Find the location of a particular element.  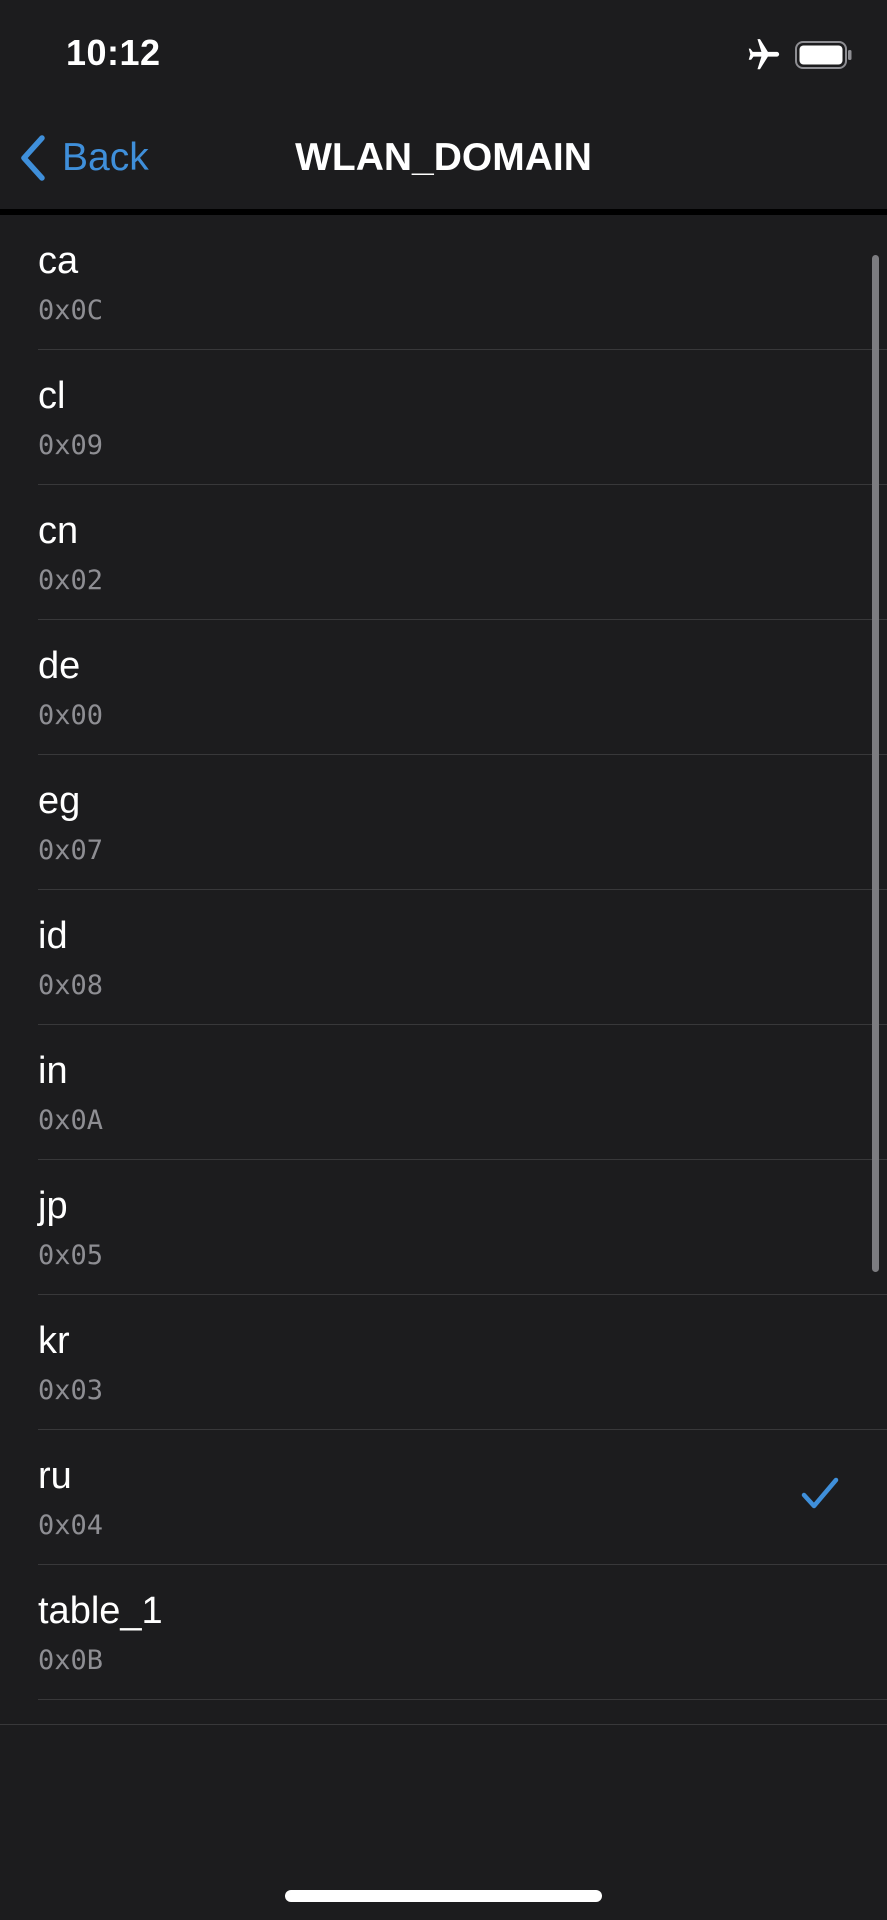

list-item-title: ca is located at coordinates (58, 261).